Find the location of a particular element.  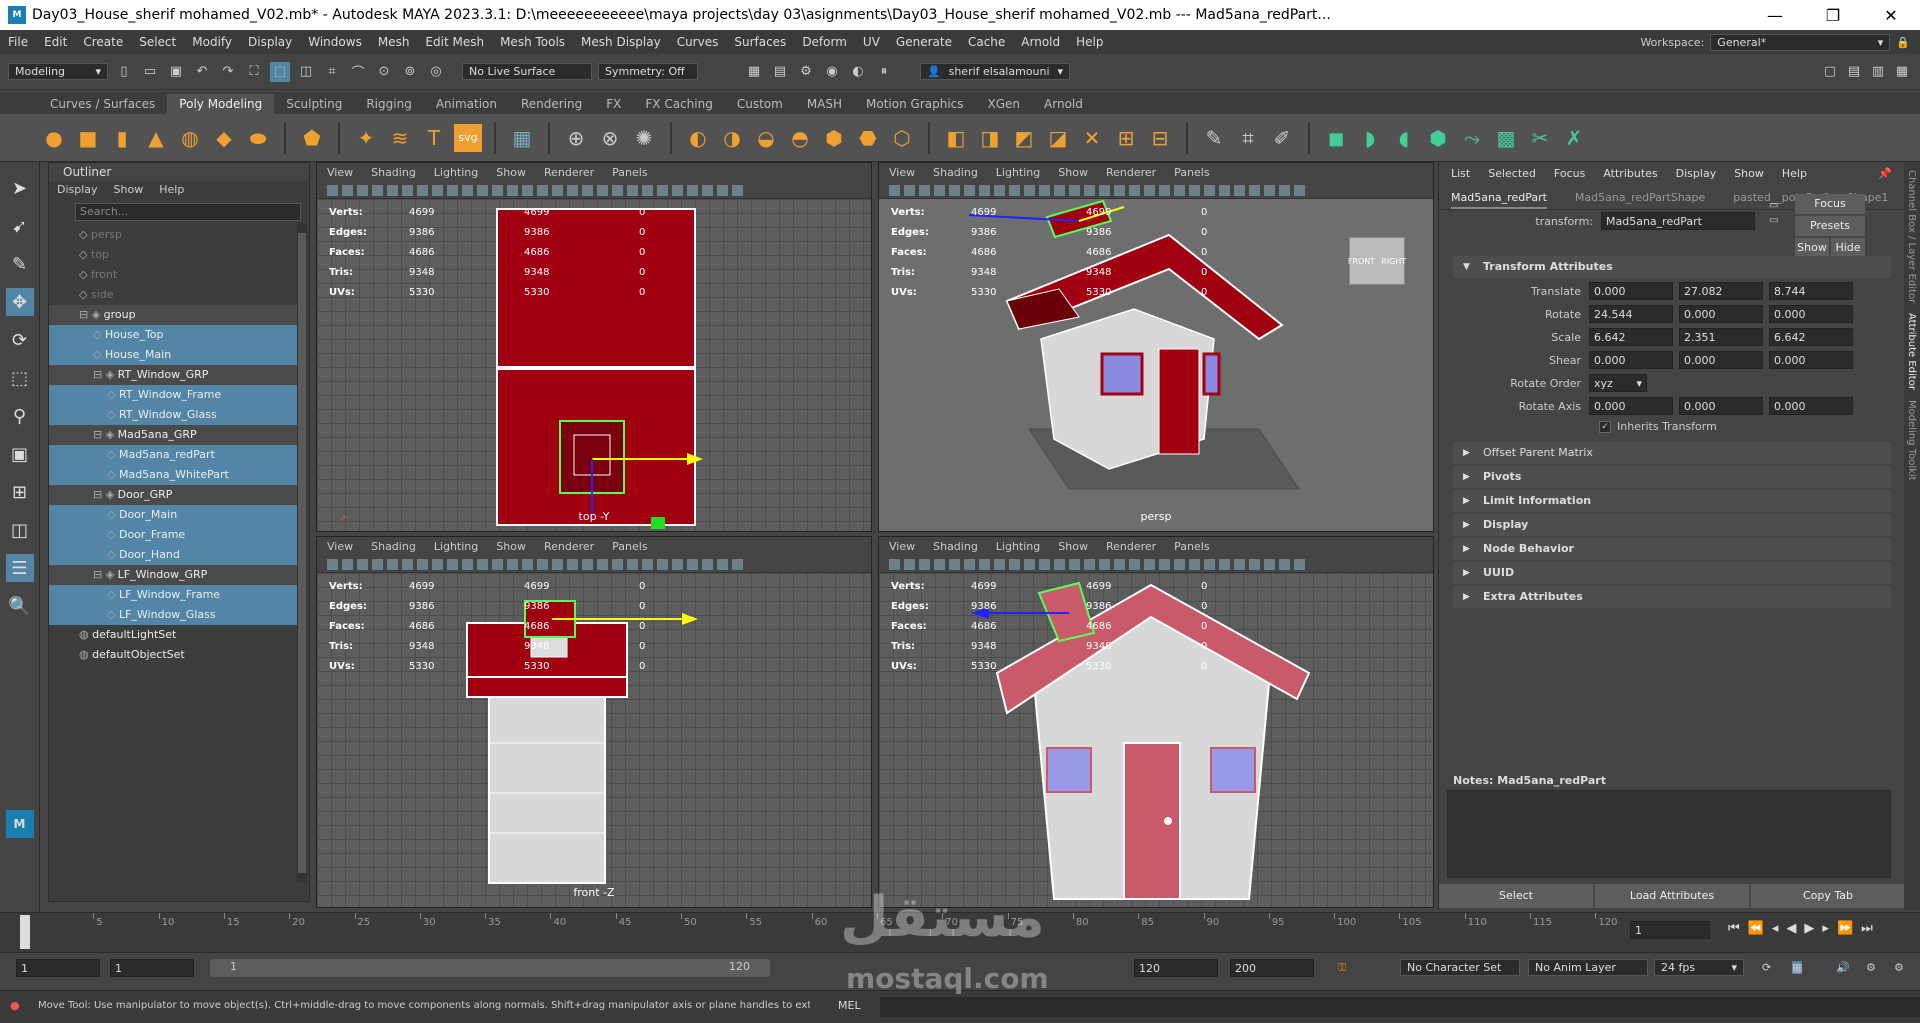

minimize-button: — is located at coordinates (1775, 15).